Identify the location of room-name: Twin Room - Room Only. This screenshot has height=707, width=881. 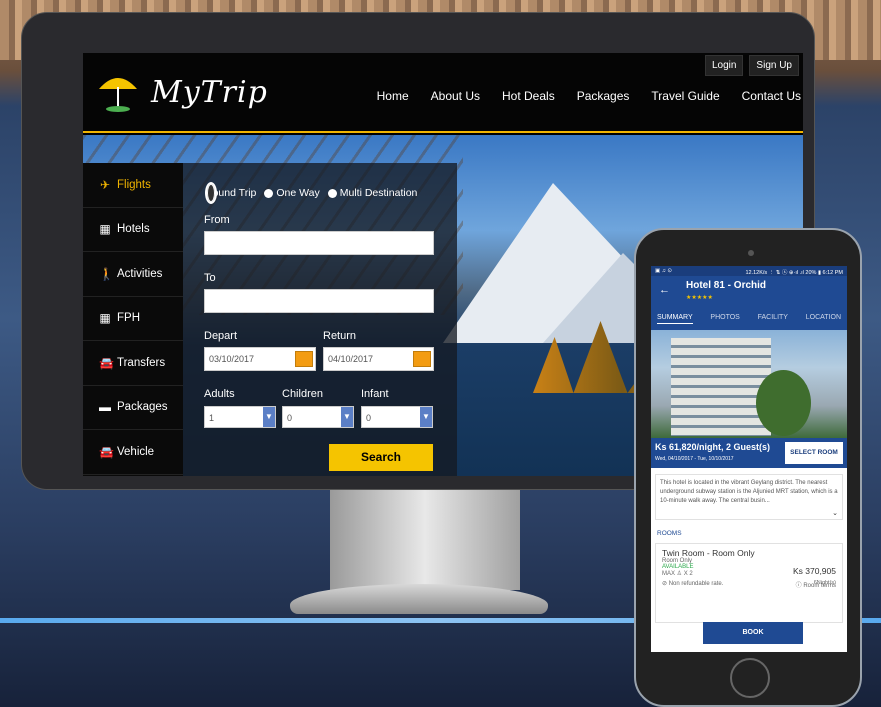
(708, 553).